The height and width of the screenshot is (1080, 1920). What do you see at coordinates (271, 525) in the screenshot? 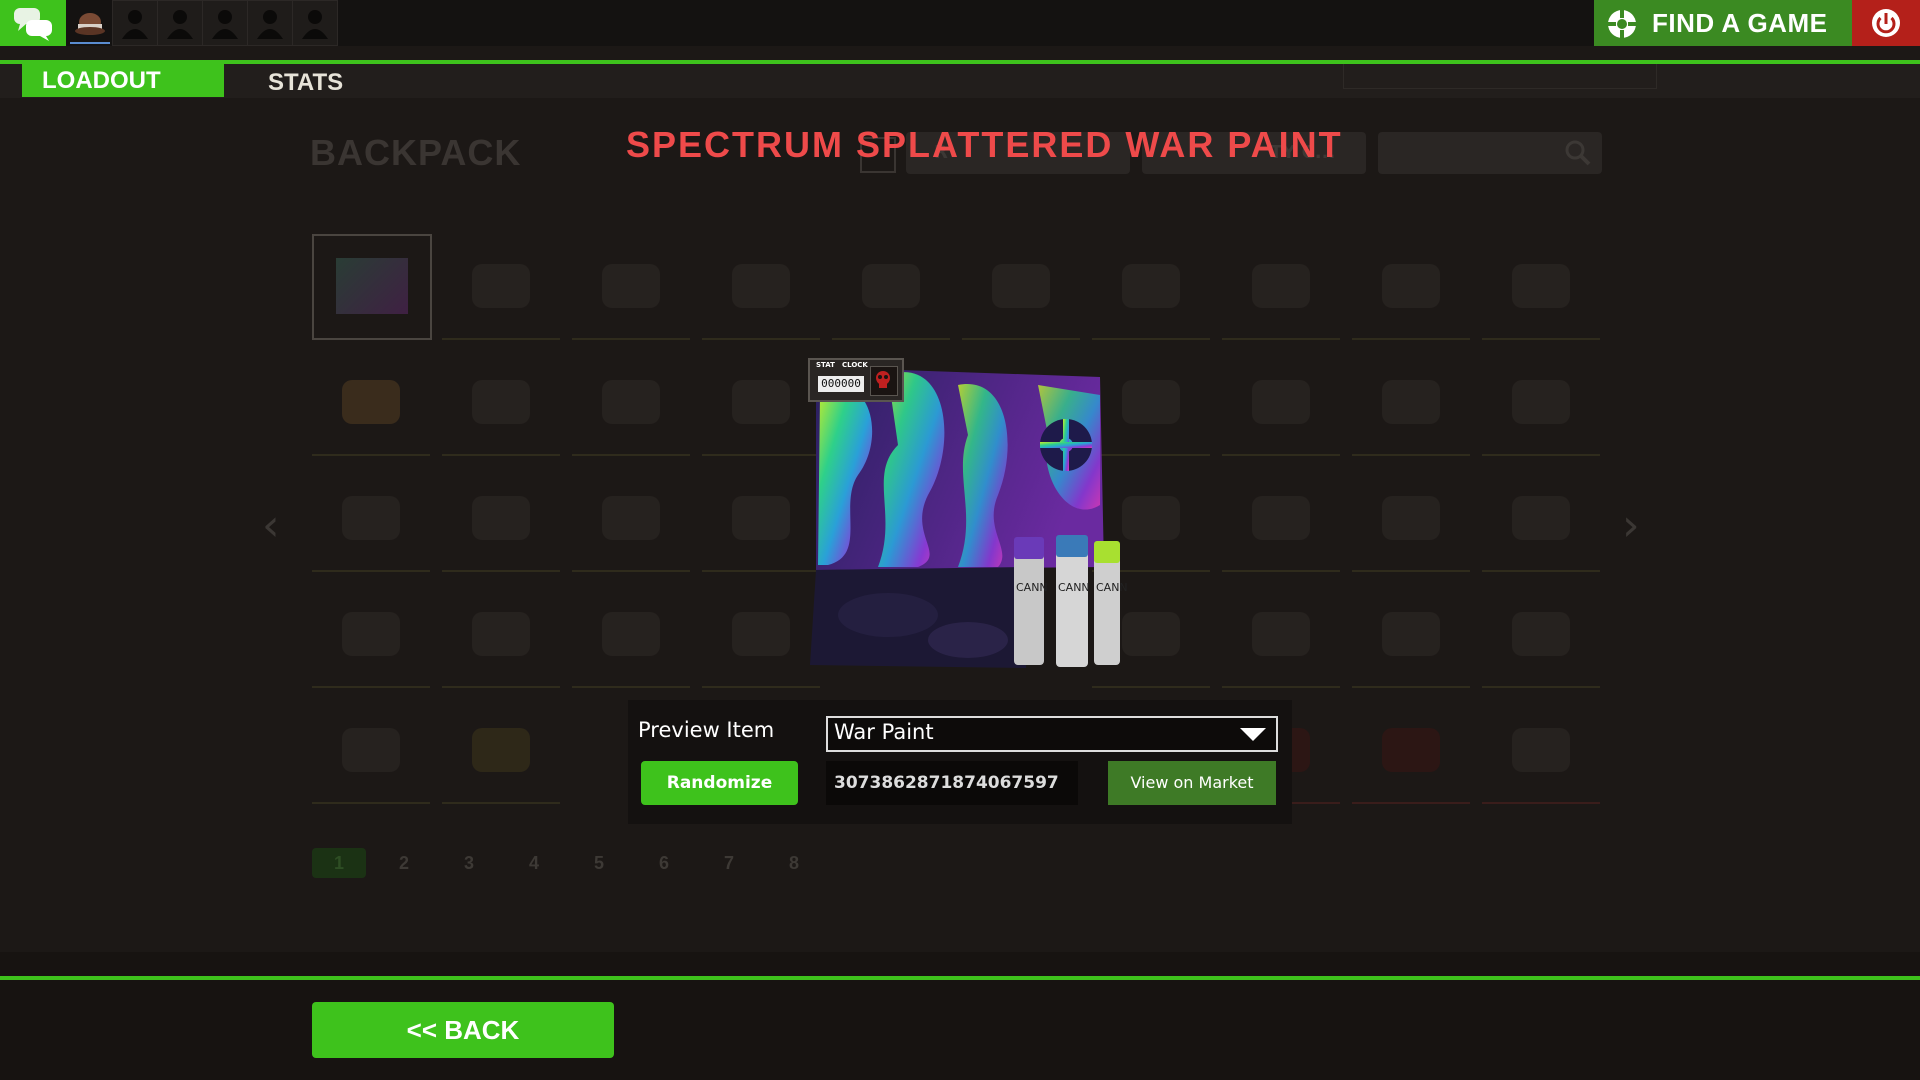
I see `prev-page-arrow: ‹` at bounding box center [271, 525].